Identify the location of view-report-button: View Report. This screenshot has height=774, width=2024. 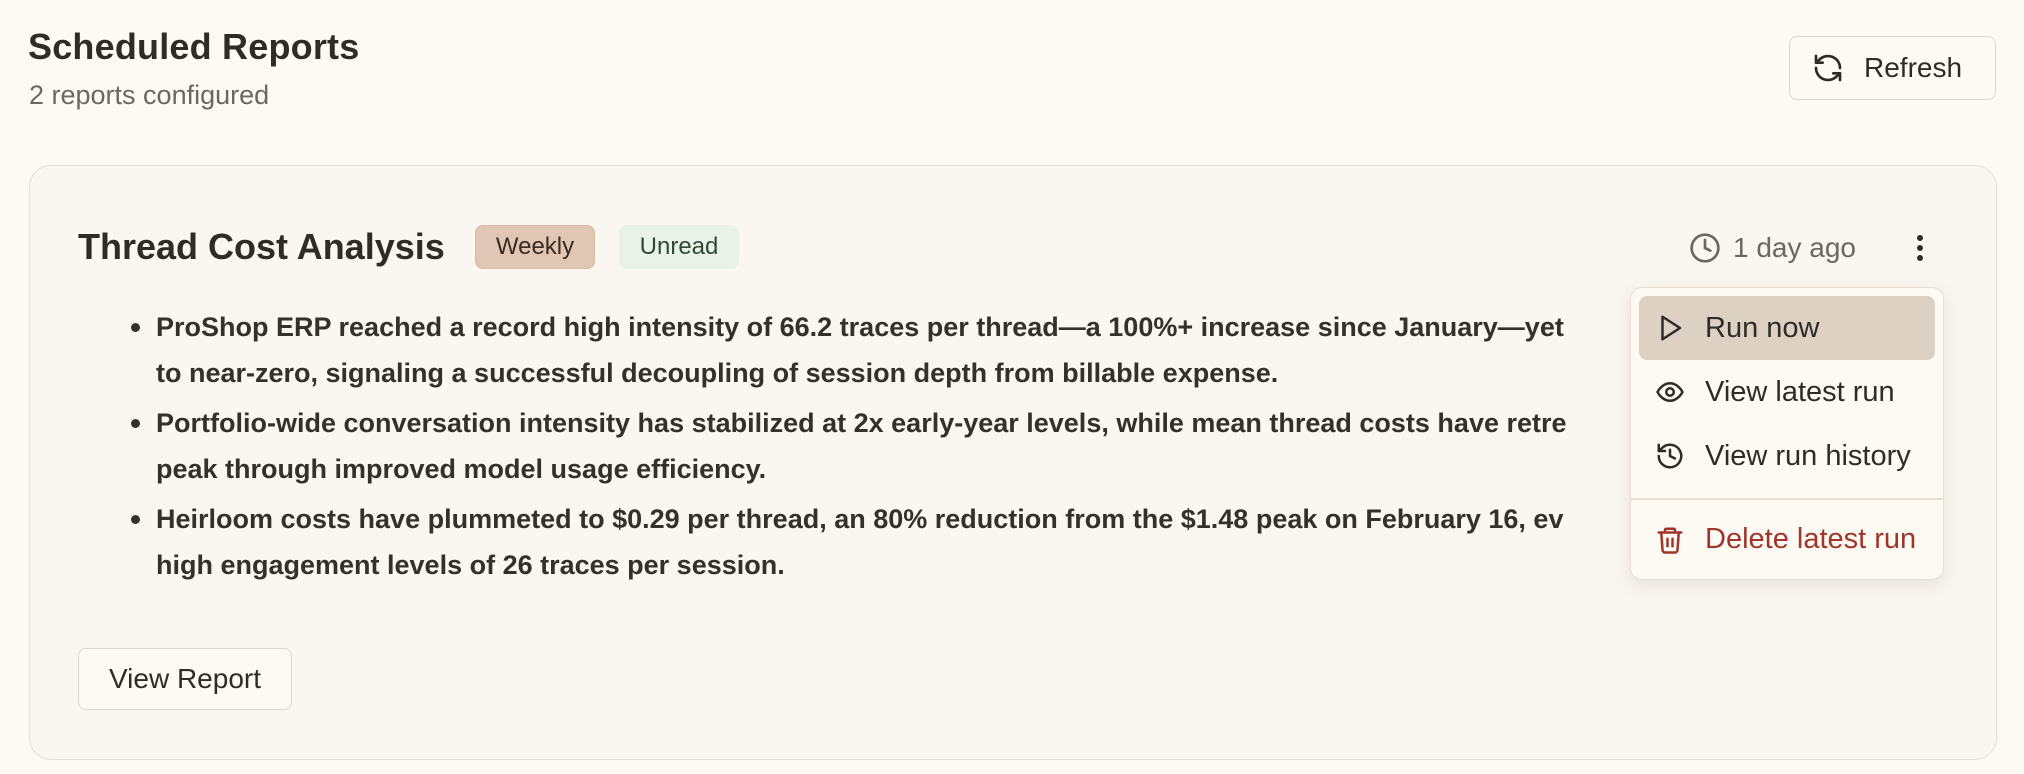
(185, 679).